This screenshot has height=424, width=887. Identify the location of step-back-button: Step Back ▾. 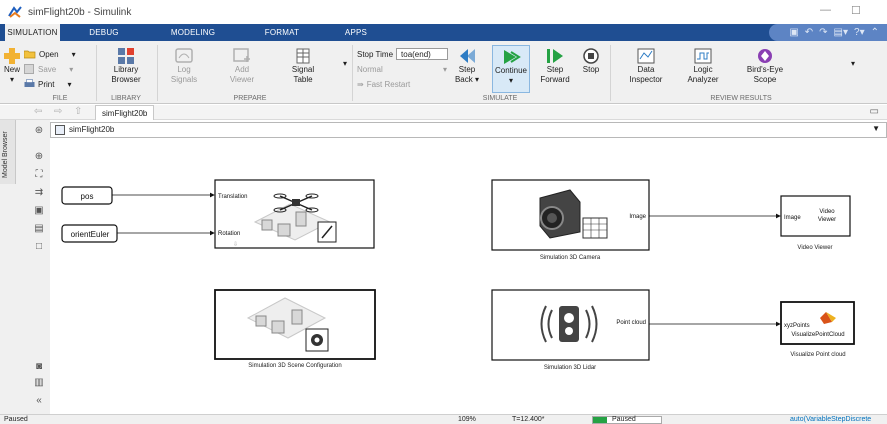
(467, 66).